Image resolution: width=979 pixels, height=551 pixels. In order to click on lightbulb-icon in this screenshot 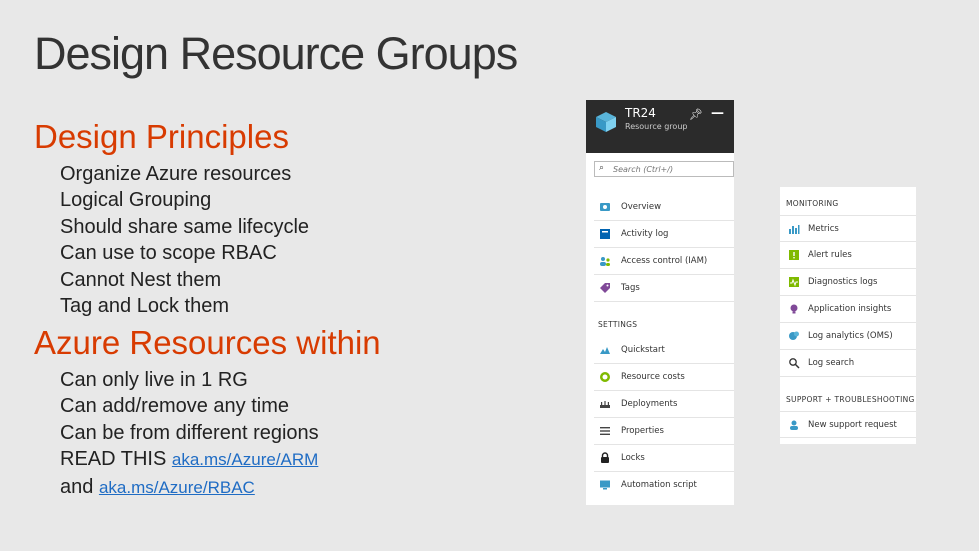, I will do `click(794, 309)`.